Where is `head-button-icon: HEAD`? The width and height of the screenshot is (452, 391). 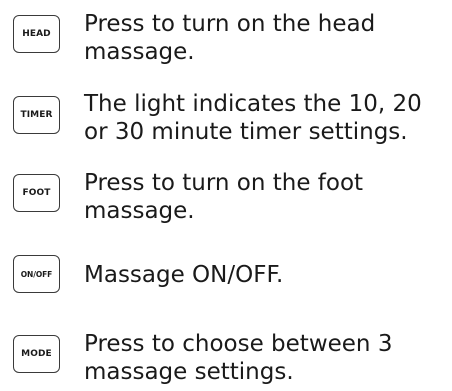
head-button-icon: HEAD is located at coordinates (36, 34).